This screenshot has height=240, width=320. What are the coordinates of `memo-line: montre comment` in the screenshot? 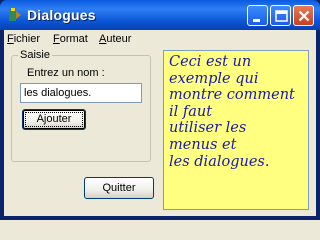 It's located at (232, 95).